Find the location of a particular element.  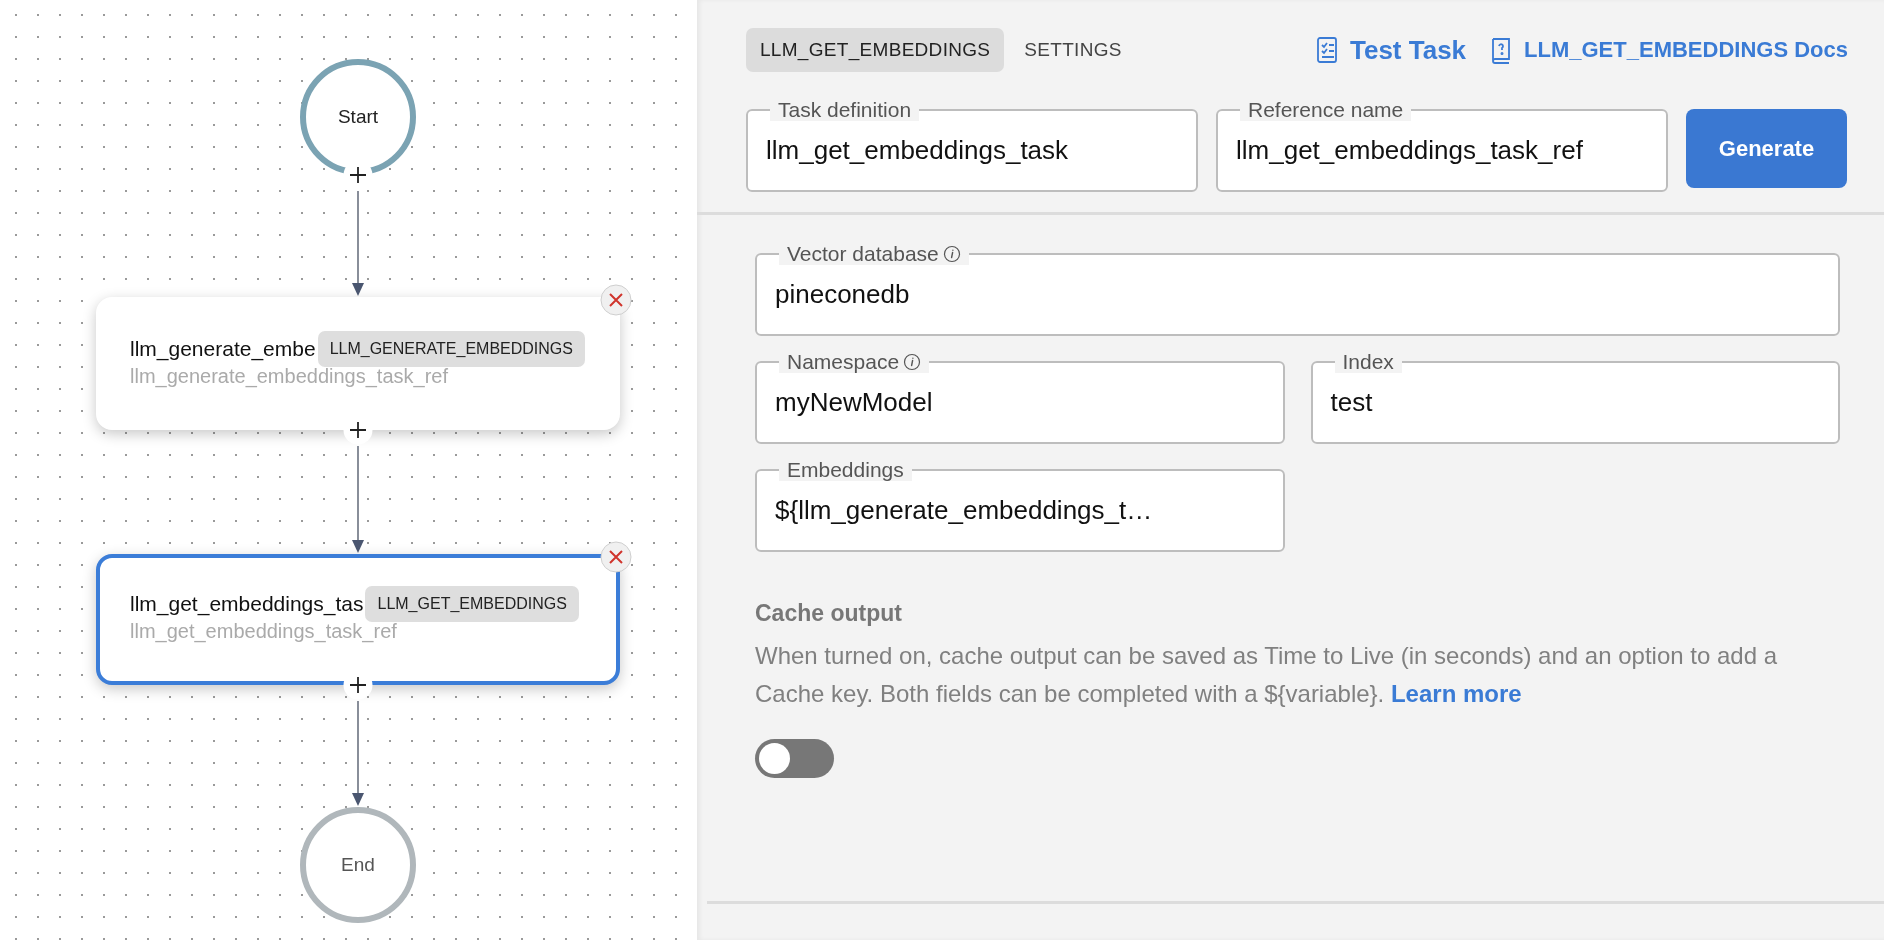

text-field: Index test is located at coordinates (1575, 397).